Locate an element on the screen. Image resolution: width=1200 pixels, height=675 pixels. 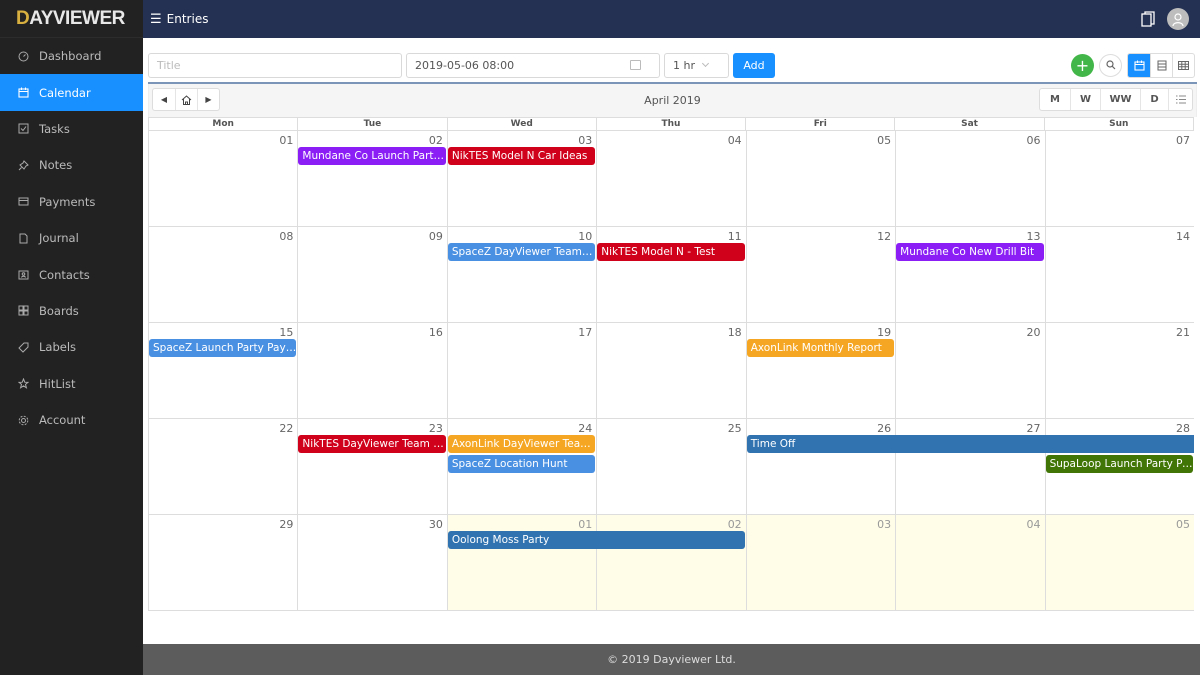
duration-select: 1 hr is located at coordinates (696, 65).